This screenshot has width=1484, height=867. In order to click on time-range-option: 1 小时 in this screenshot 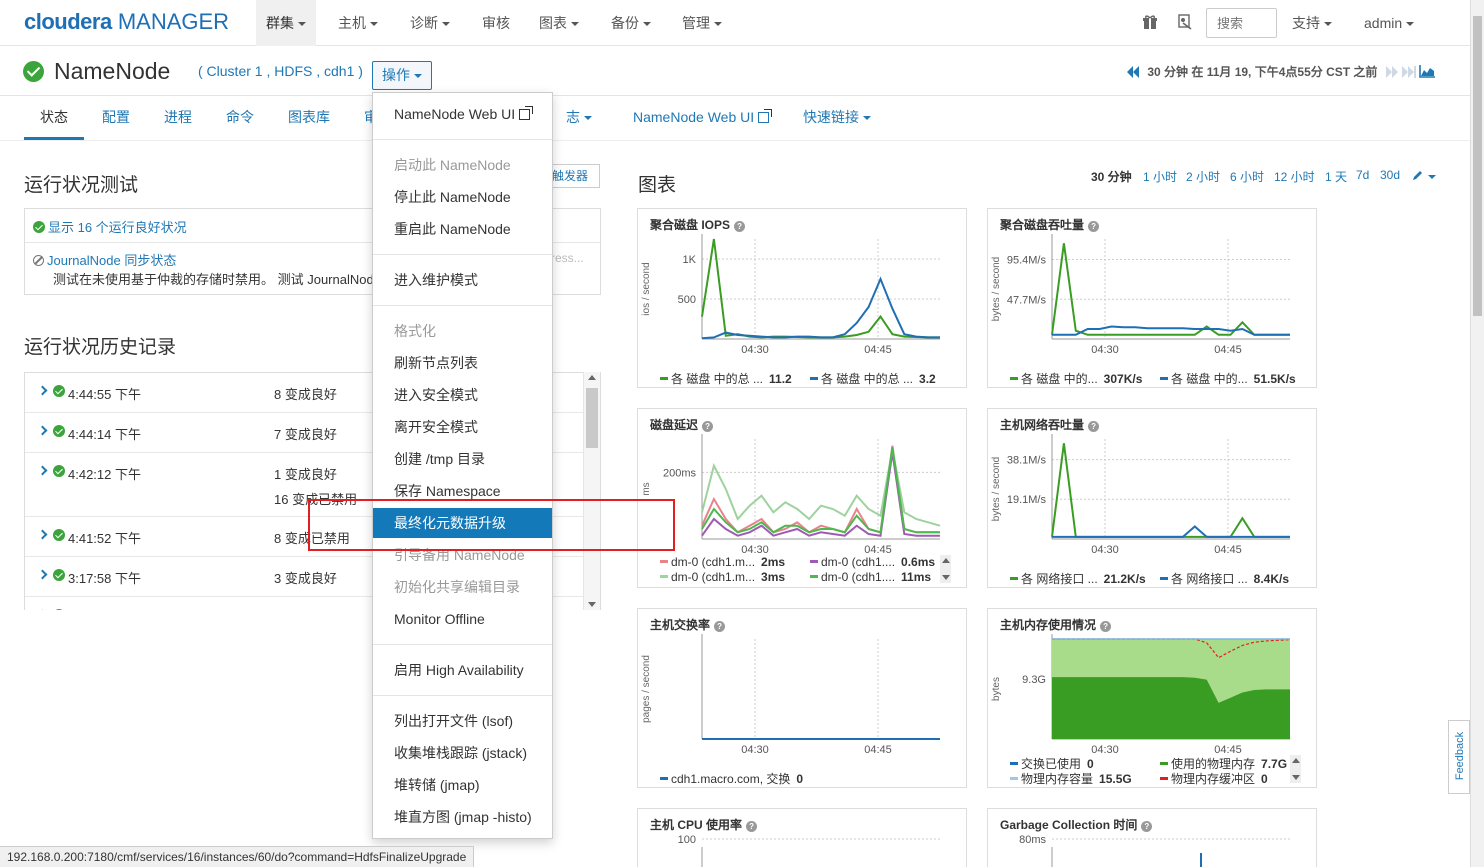, I will do `click(1160, 176)`.